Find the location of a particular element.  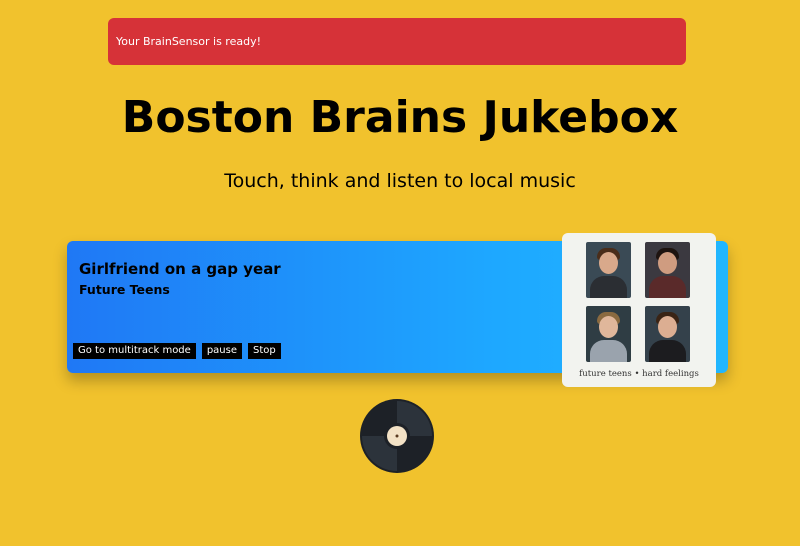

page-title: Boston Brains Jukebox is located at coordinates (400, 117).